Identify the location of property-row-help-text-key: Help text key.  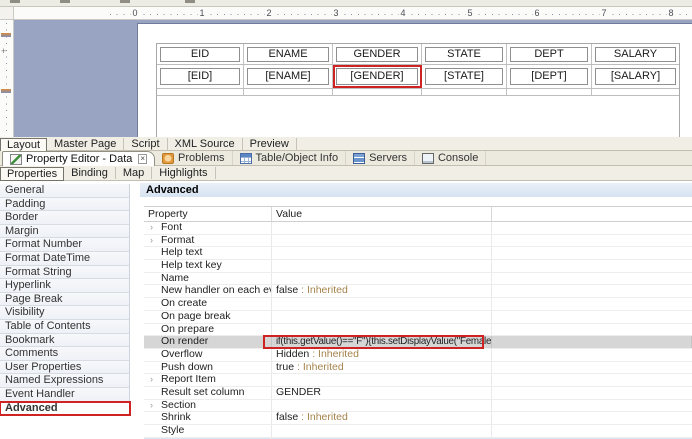
(418, 266).